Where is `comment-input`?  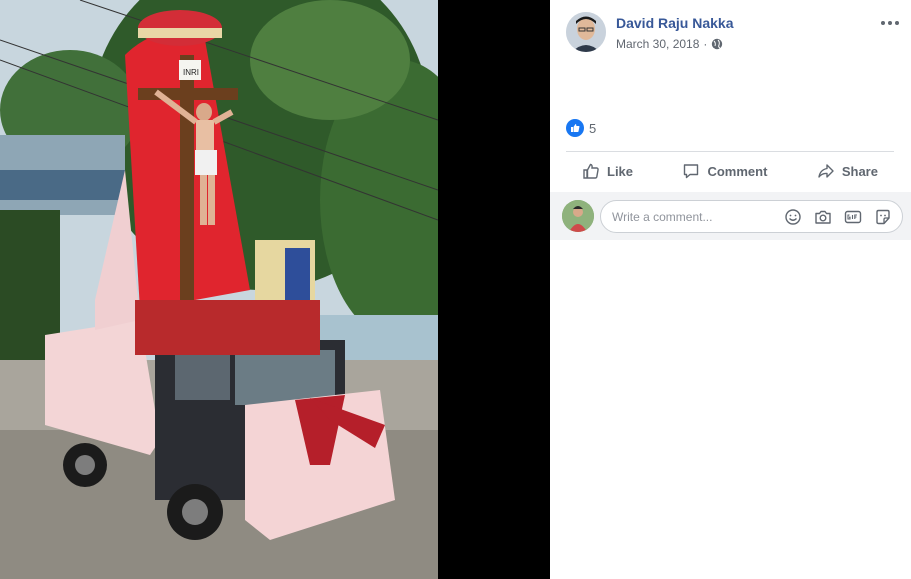 comment-input is located at coordinates (697, 216).